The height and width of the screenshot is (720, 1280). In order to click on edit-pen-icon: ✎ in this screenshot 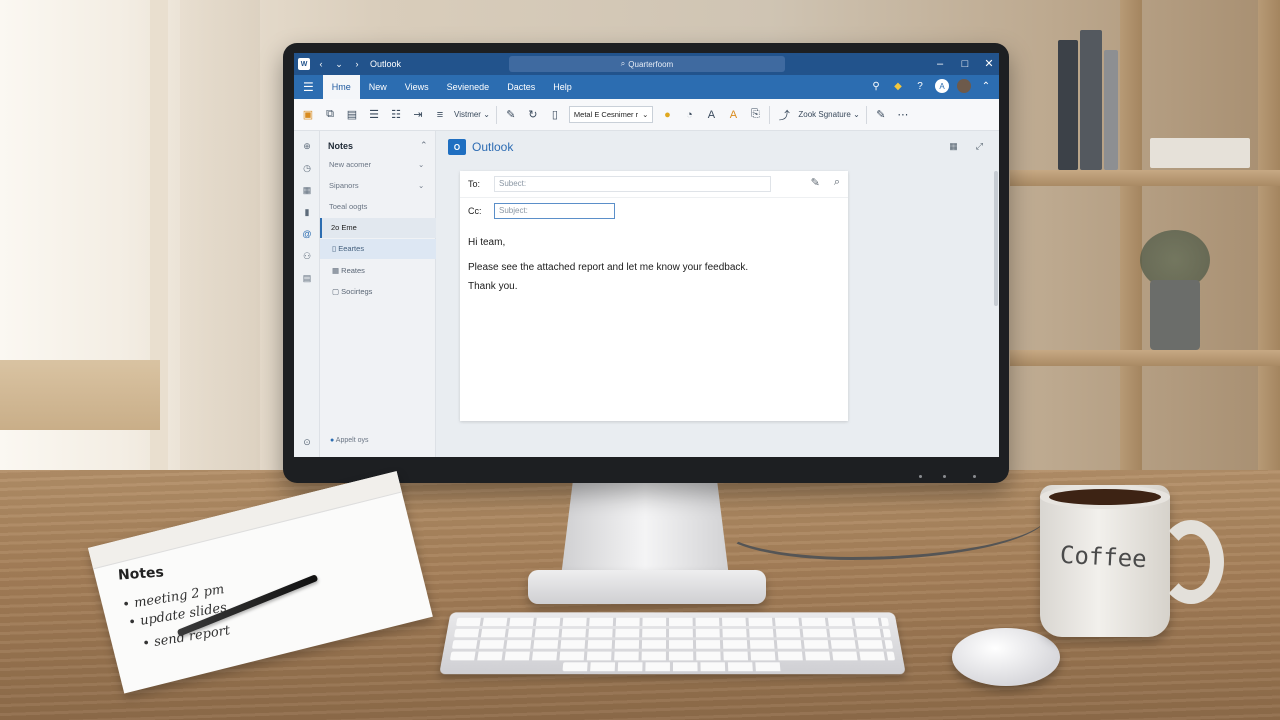, I will do `click(815, 182)`.